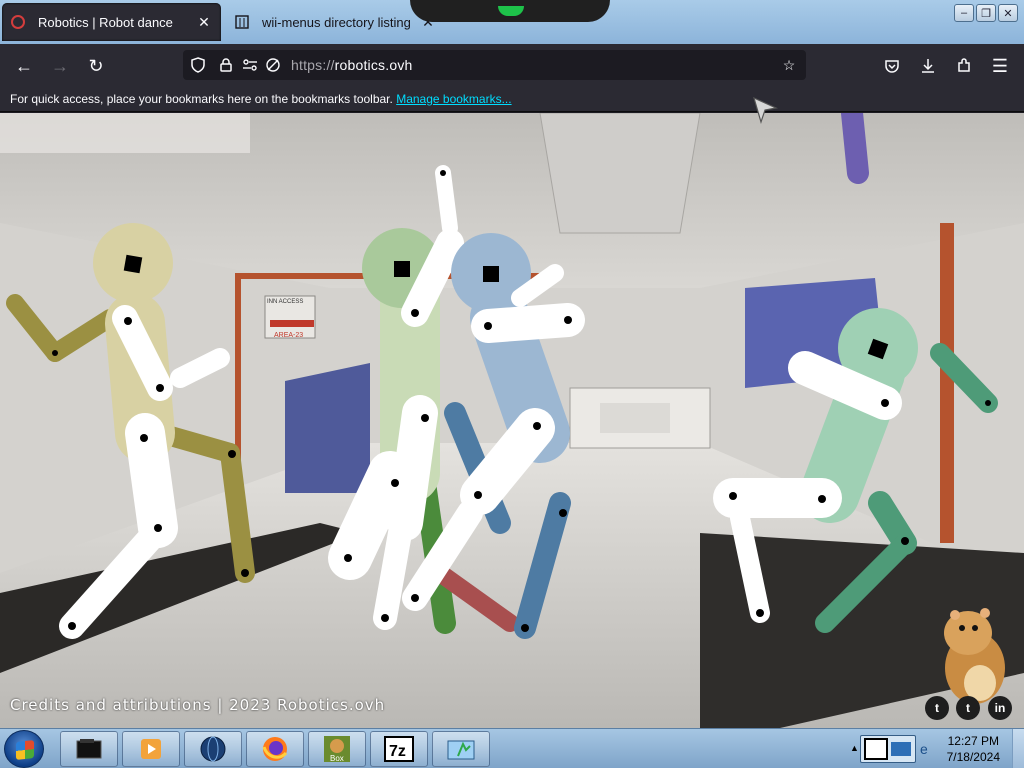  I want to click on robot-purple-limb, so click(855, 148).